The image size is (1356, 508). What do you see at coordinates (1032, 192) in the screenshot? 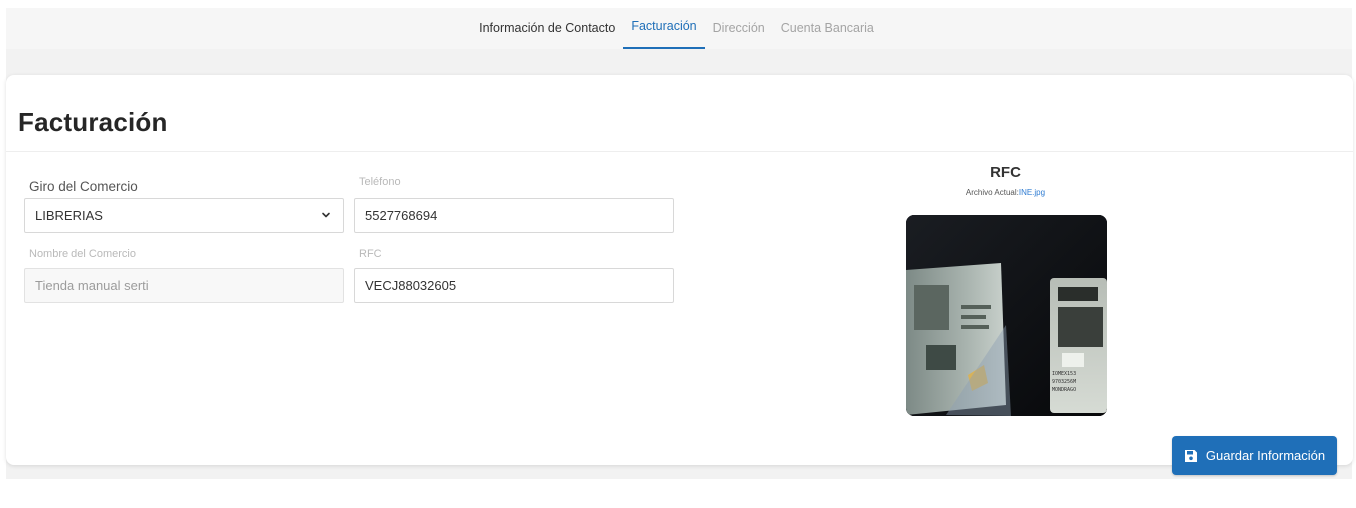
I see `rfc-file-link: INE.jpg` at bounding box center [1032, 192].